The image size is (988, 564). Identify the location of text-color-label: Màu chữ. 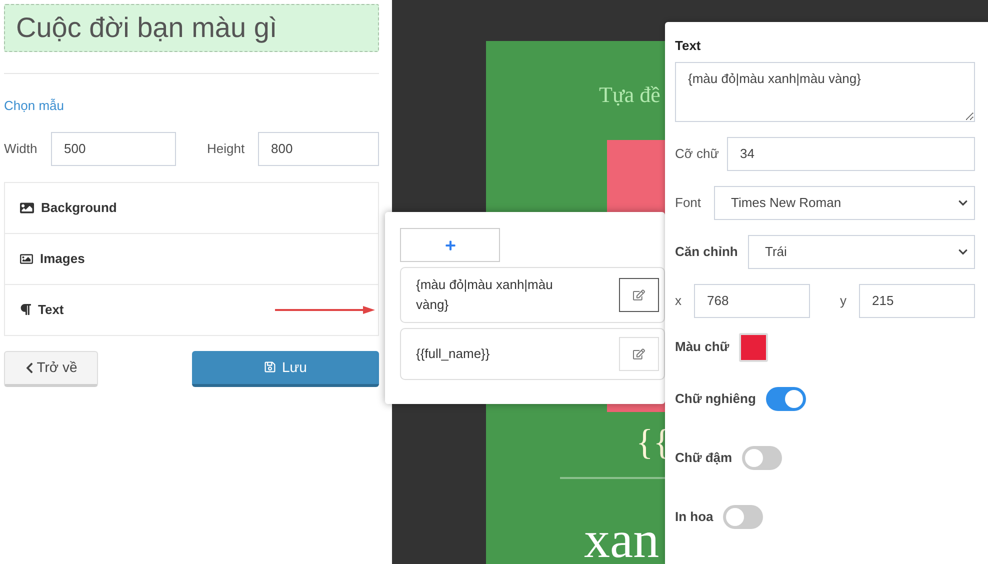
(702, 347).